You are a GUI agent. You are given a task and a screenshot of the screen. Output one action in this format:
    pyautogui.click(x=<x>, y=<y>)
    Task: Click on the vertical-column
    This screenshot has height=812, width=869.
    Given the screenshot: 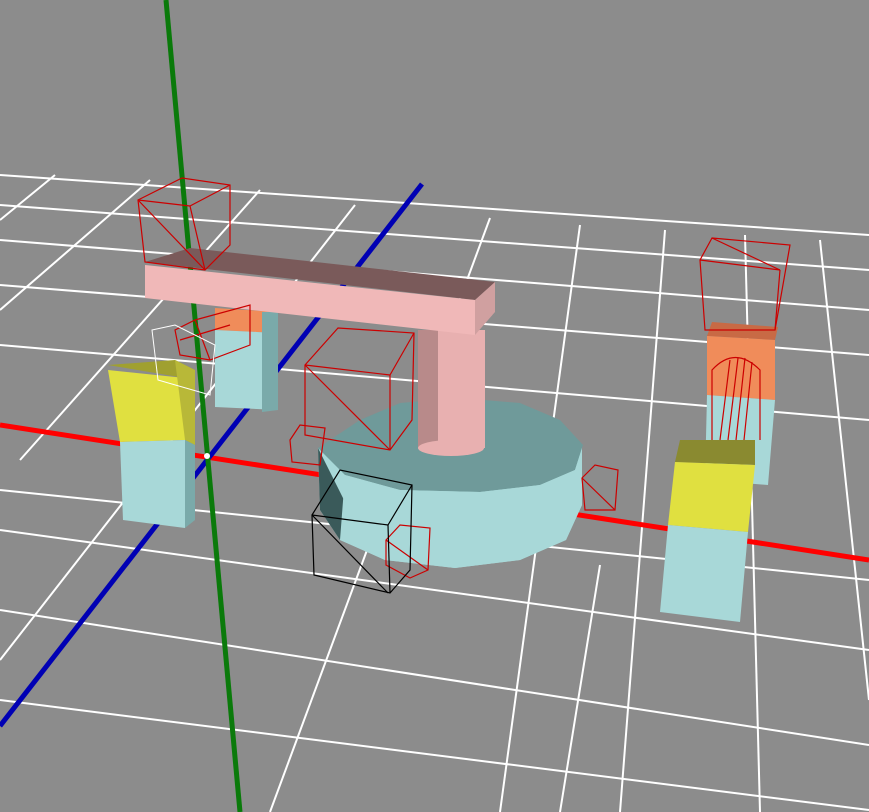 What is the action you would take?
    pyautogui.click(x=451, y=393)
    